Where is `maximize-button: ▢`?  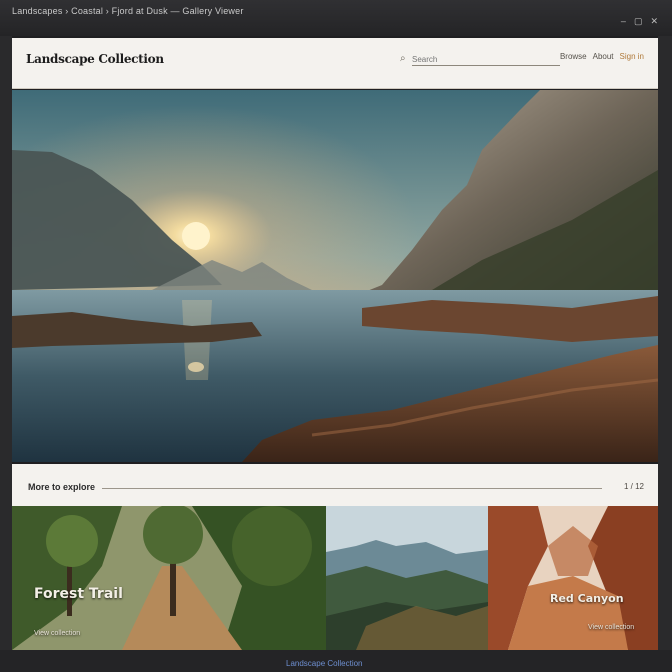 maximize-button: ▢ is located at coordinates (638, 21).